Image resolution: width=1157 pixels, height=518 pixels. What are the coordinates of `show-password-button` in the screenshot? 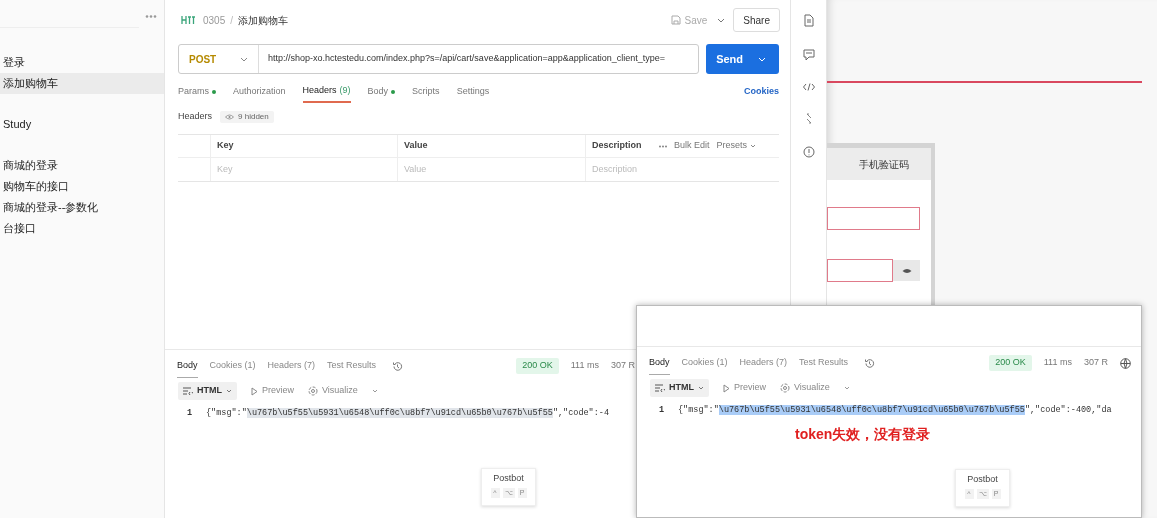 It's located at (906, 270).